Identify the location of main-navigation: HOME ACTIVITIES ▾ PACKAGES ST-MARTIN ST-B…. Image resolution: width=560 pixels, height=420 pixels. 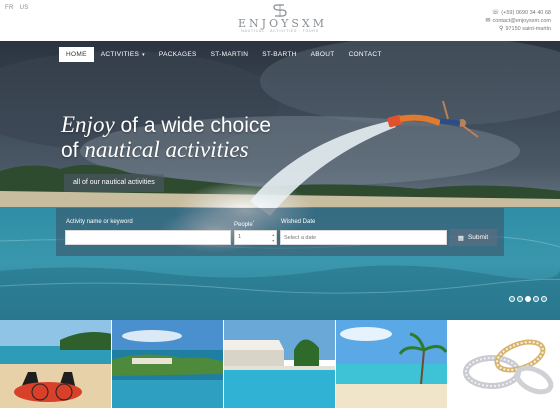
(224, 54).